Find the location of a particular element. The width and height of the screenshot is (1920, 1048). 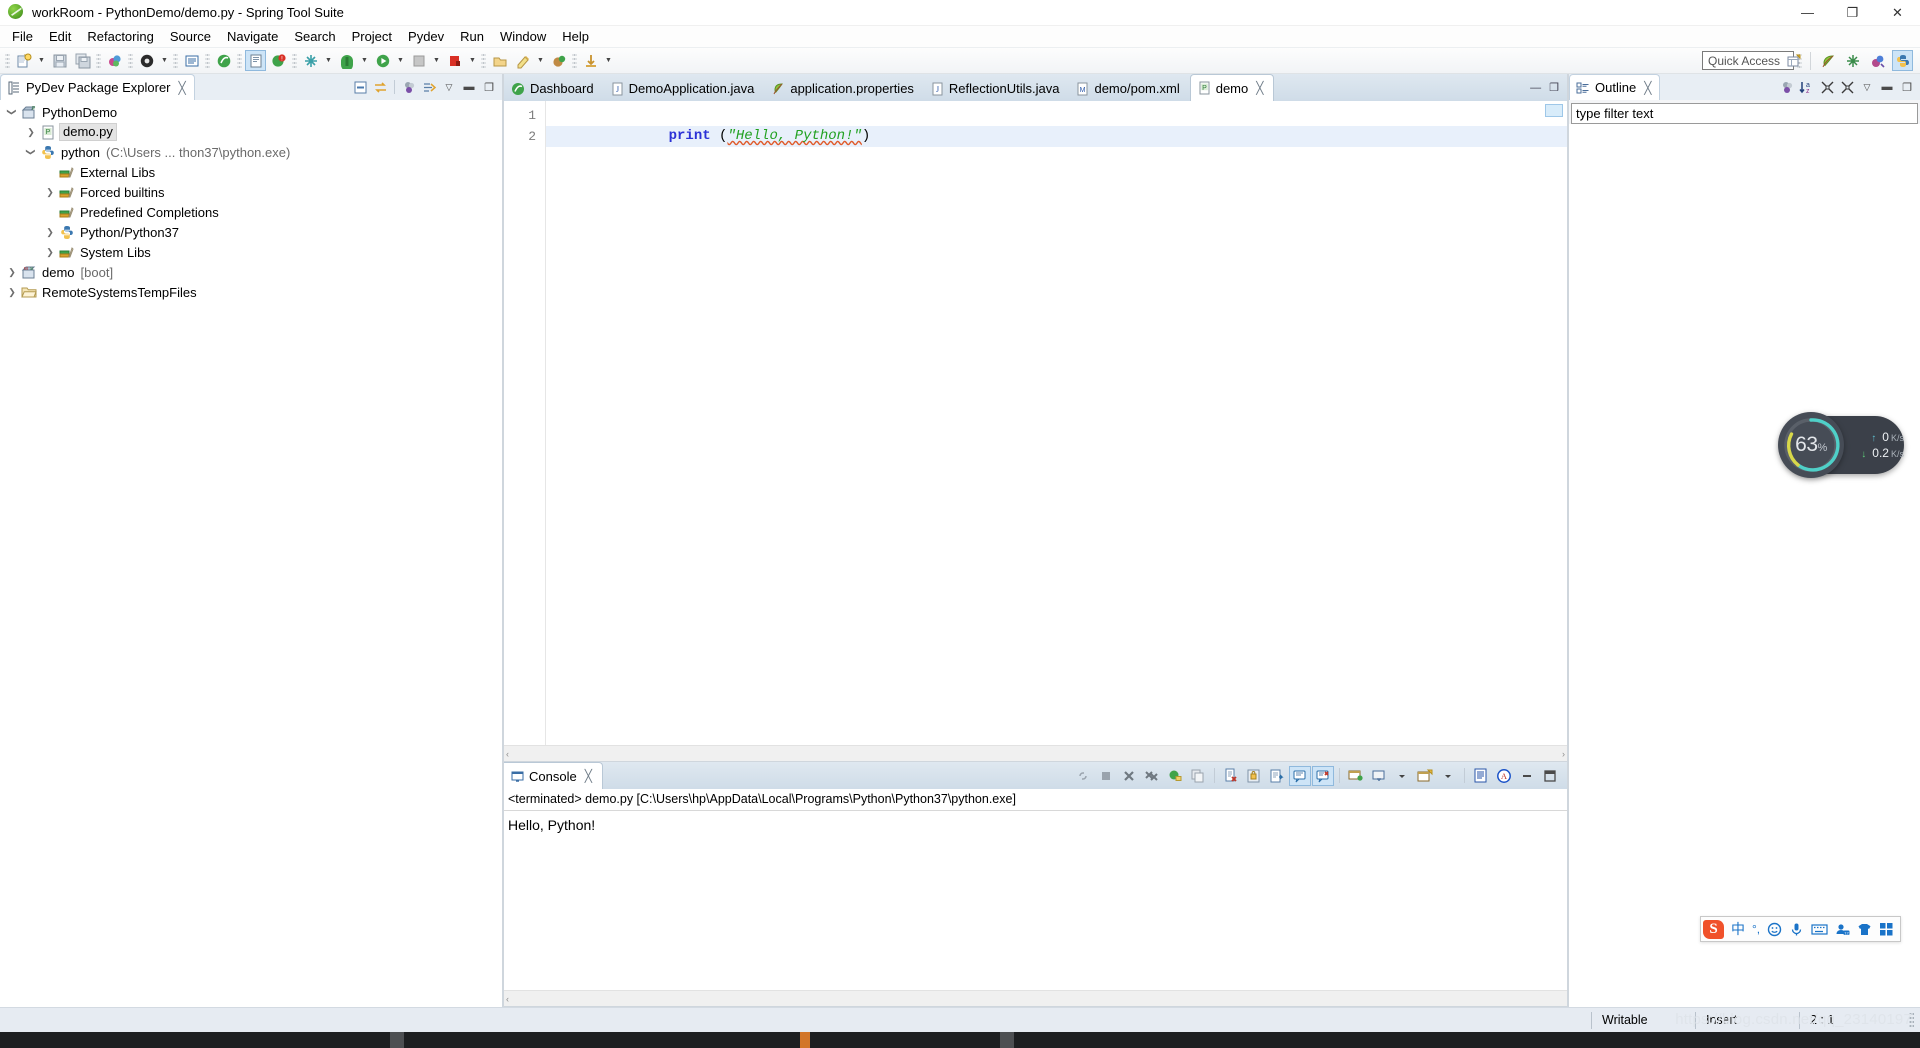

show-console-on-output-icon is located at coordinates (1300, 775).